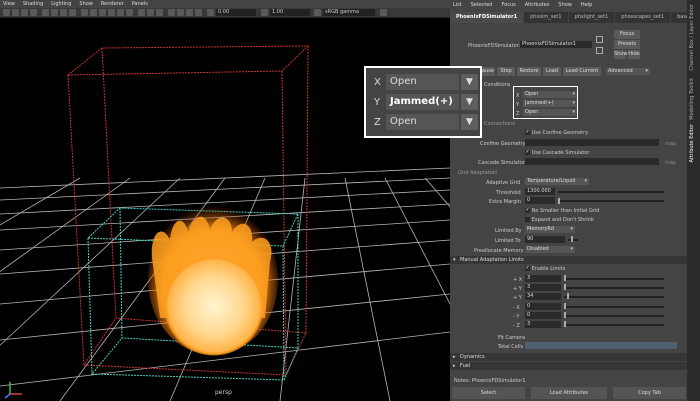 The height and width of the screenshot is (401, 700). Describe the element at coordinates (210, 12) in the screenshot. I see `exposure-icon` at that location.